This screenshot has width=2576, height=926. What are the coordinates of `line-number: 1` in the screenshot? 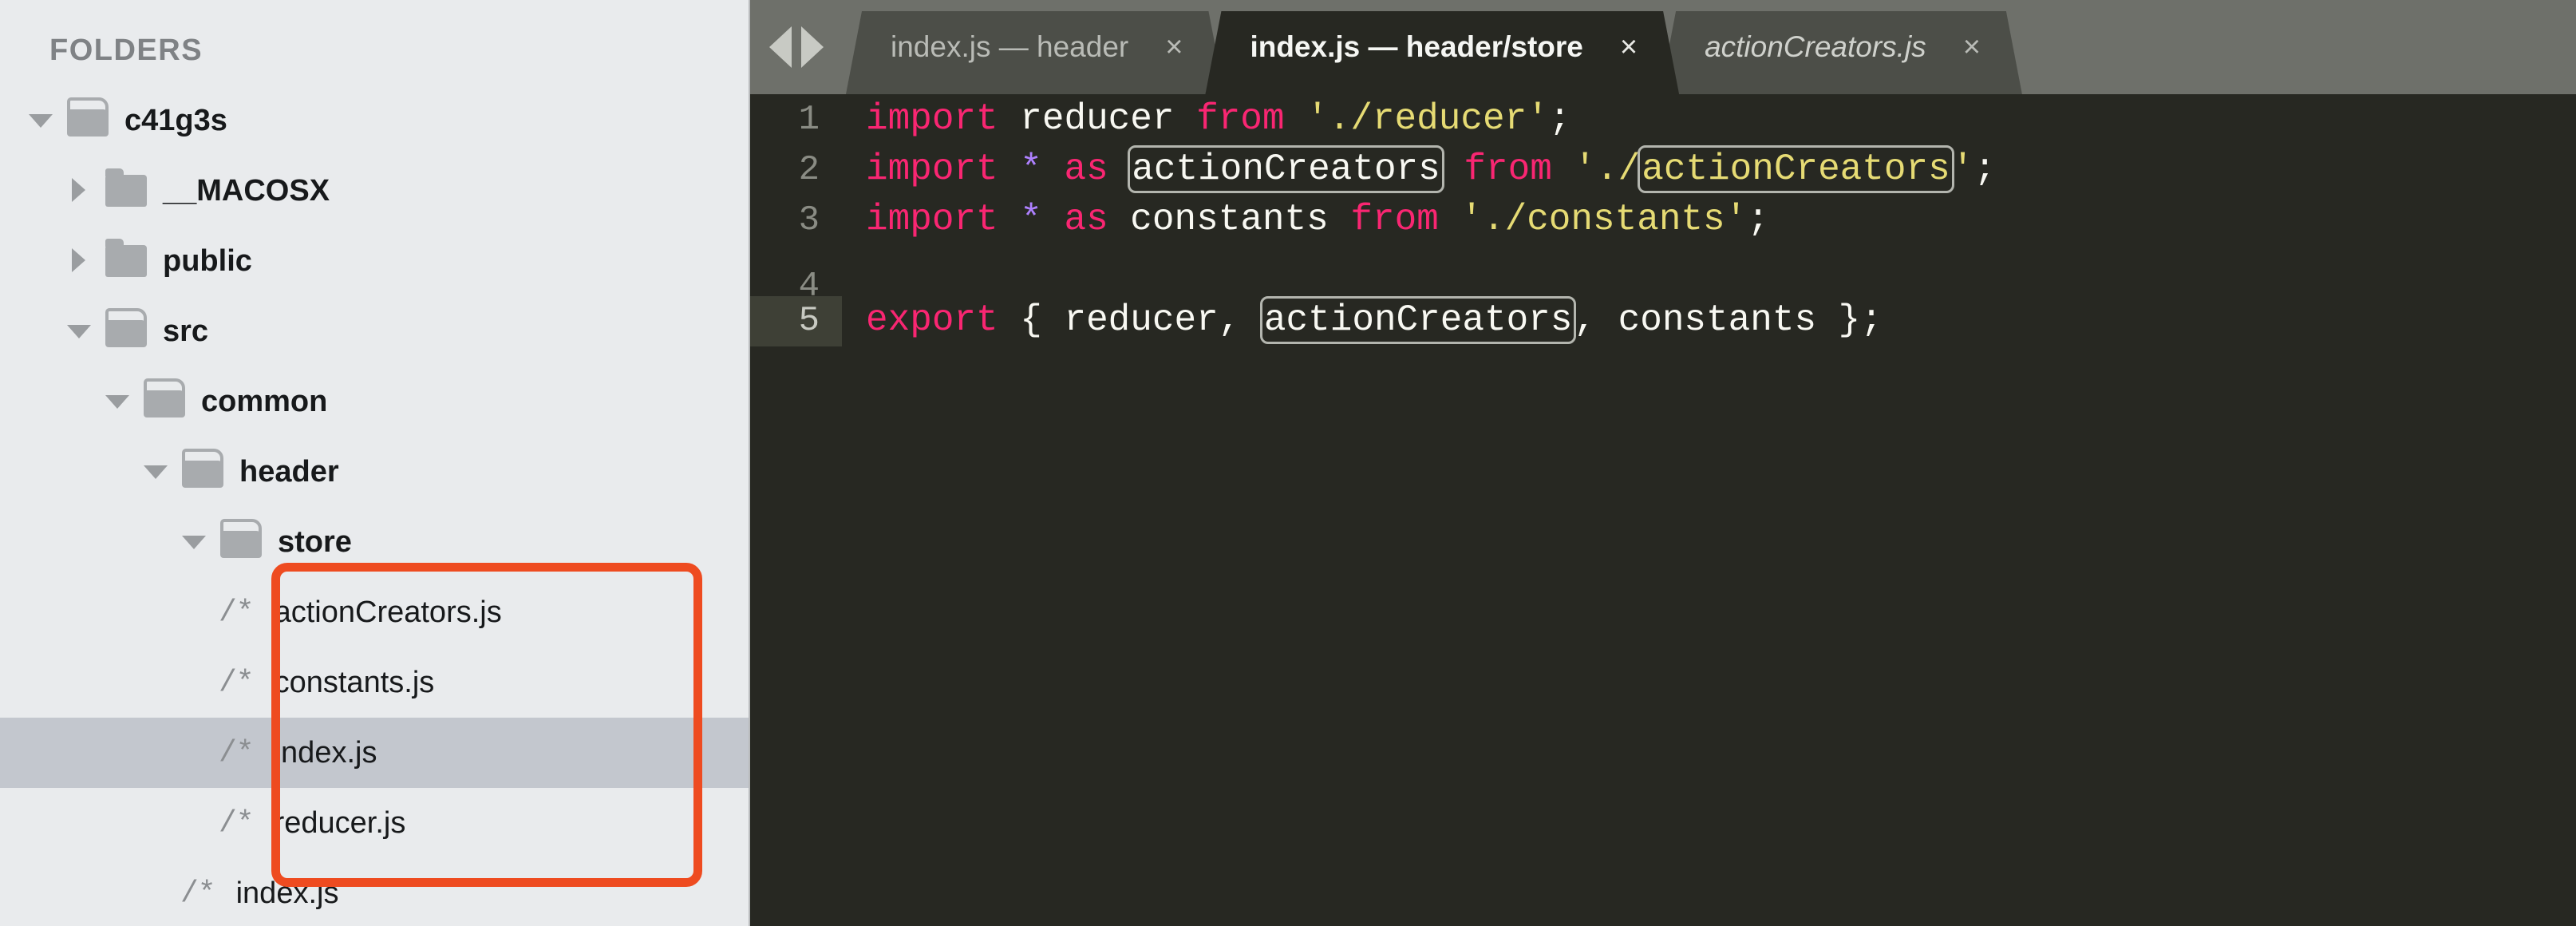 It's located at (796, 120).